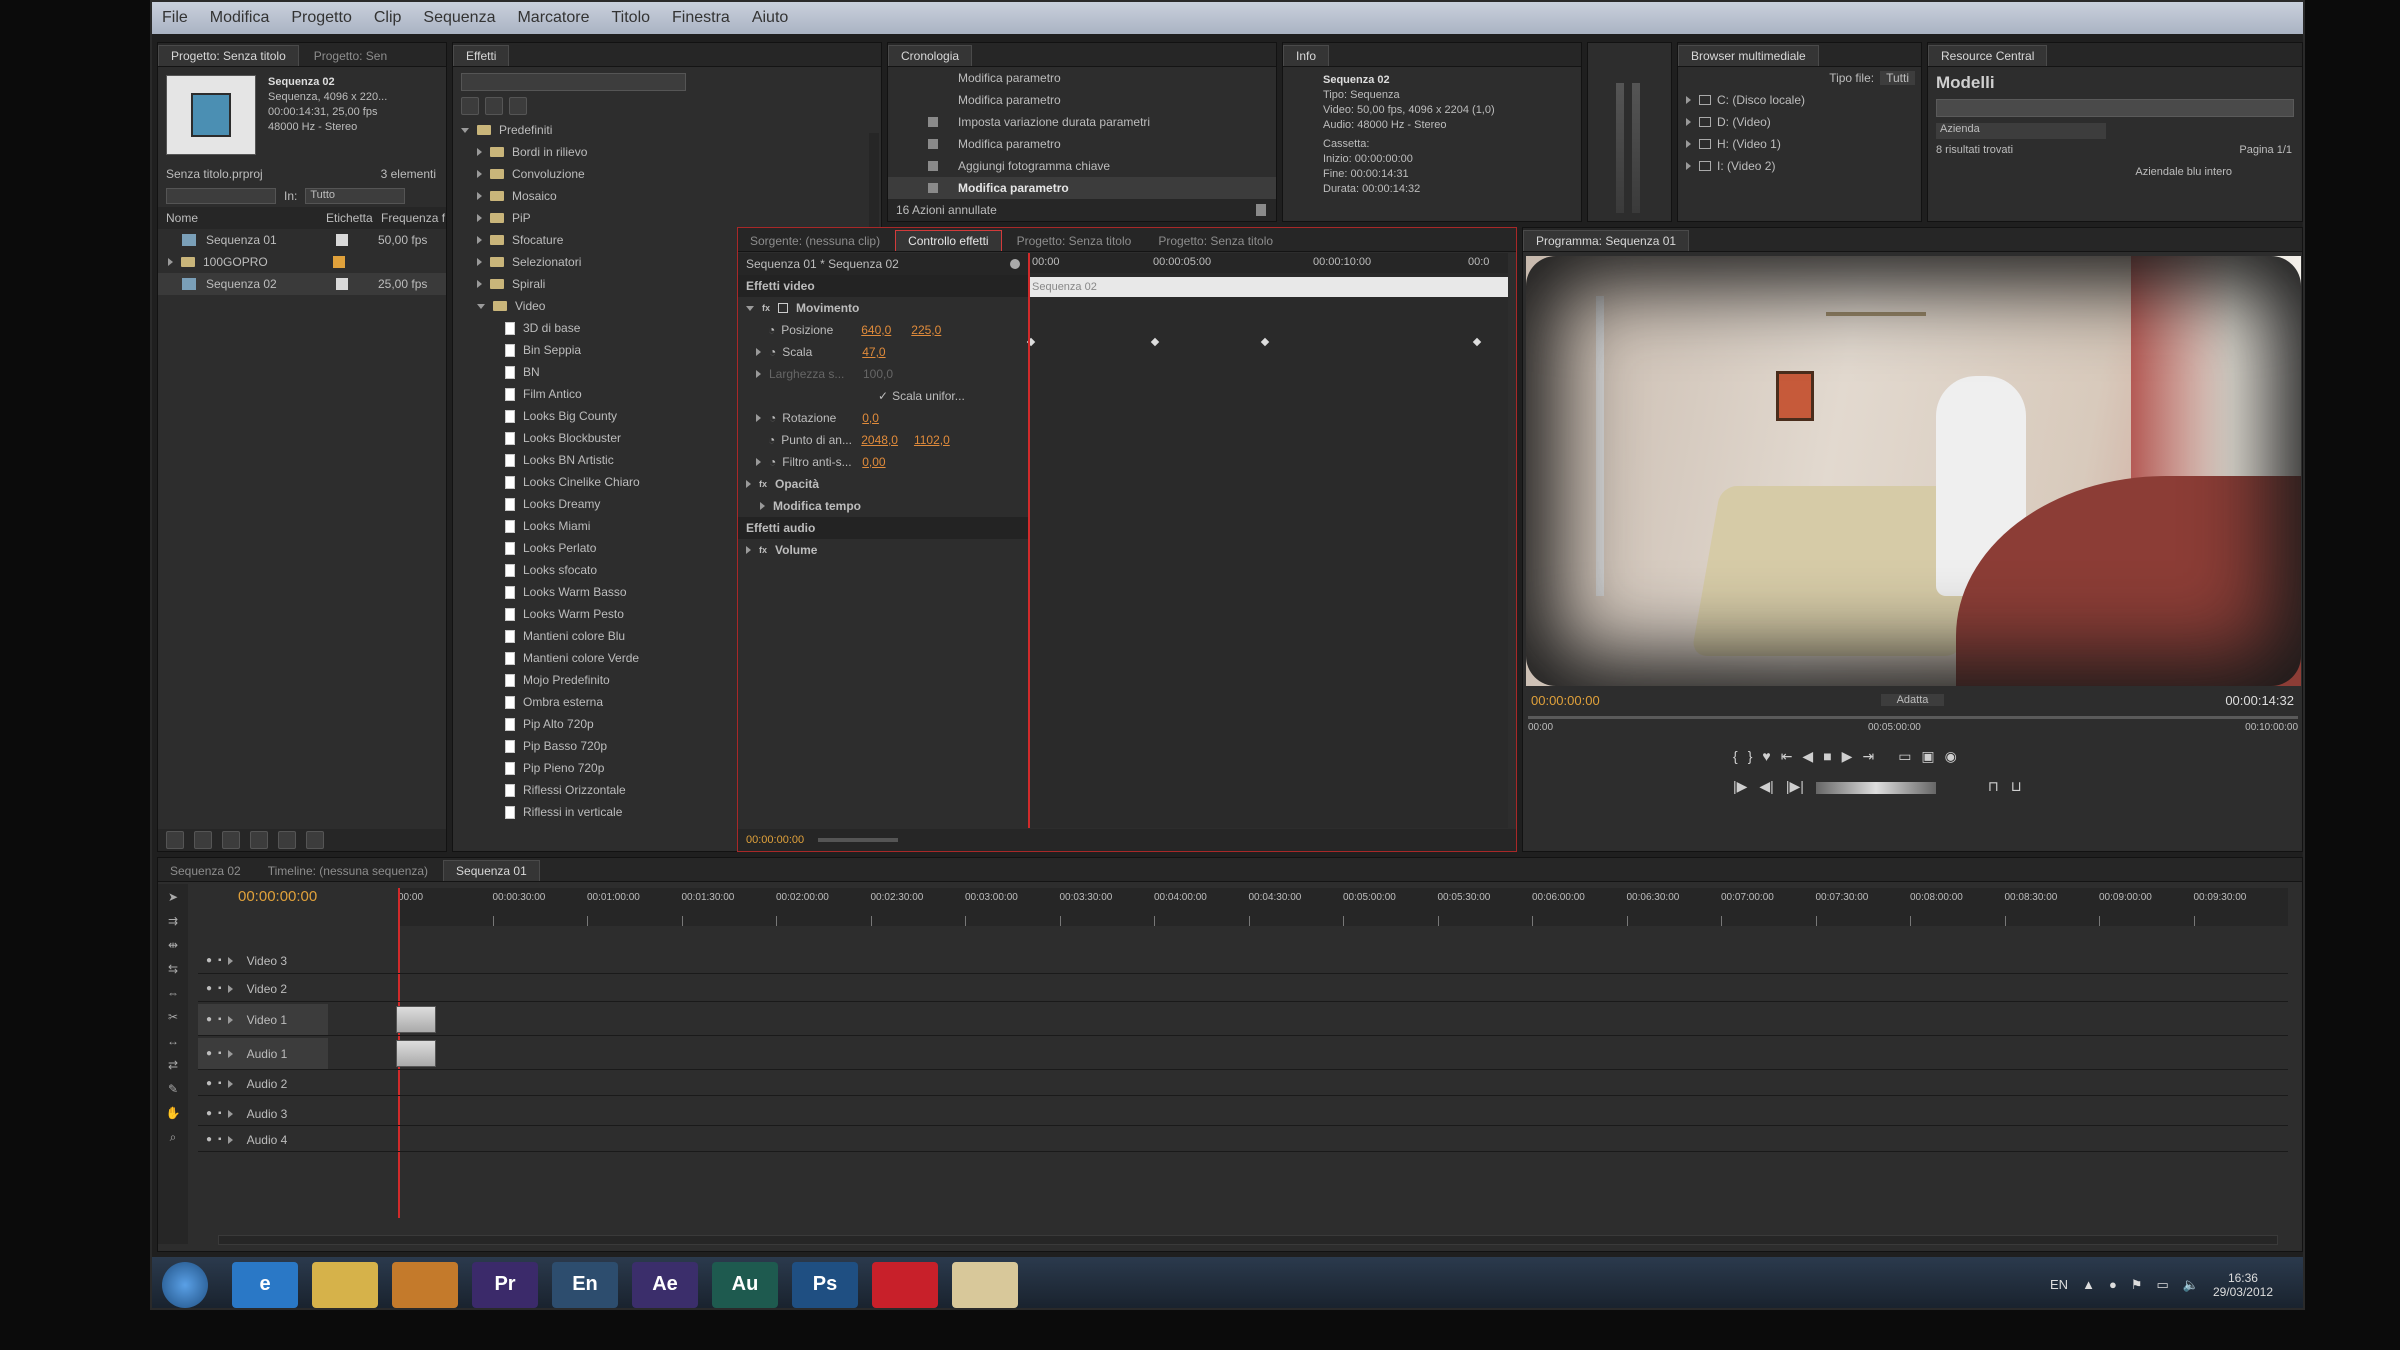 The image size is (2400, 1350). I want to click on export-frame-icon: ◉, so click(1951, 756).